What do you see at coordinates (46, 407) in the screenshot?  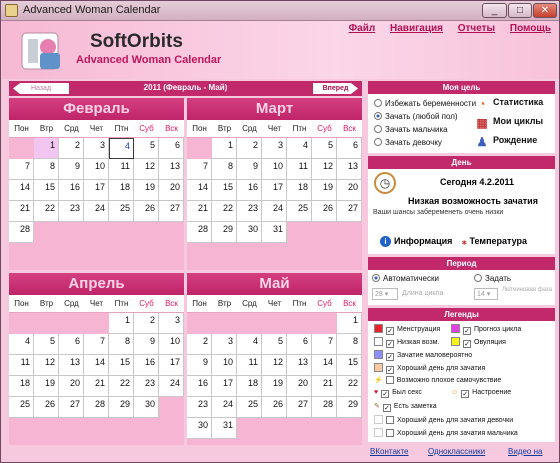 I see `day-cell: 26` at bounding box center [46, 407].